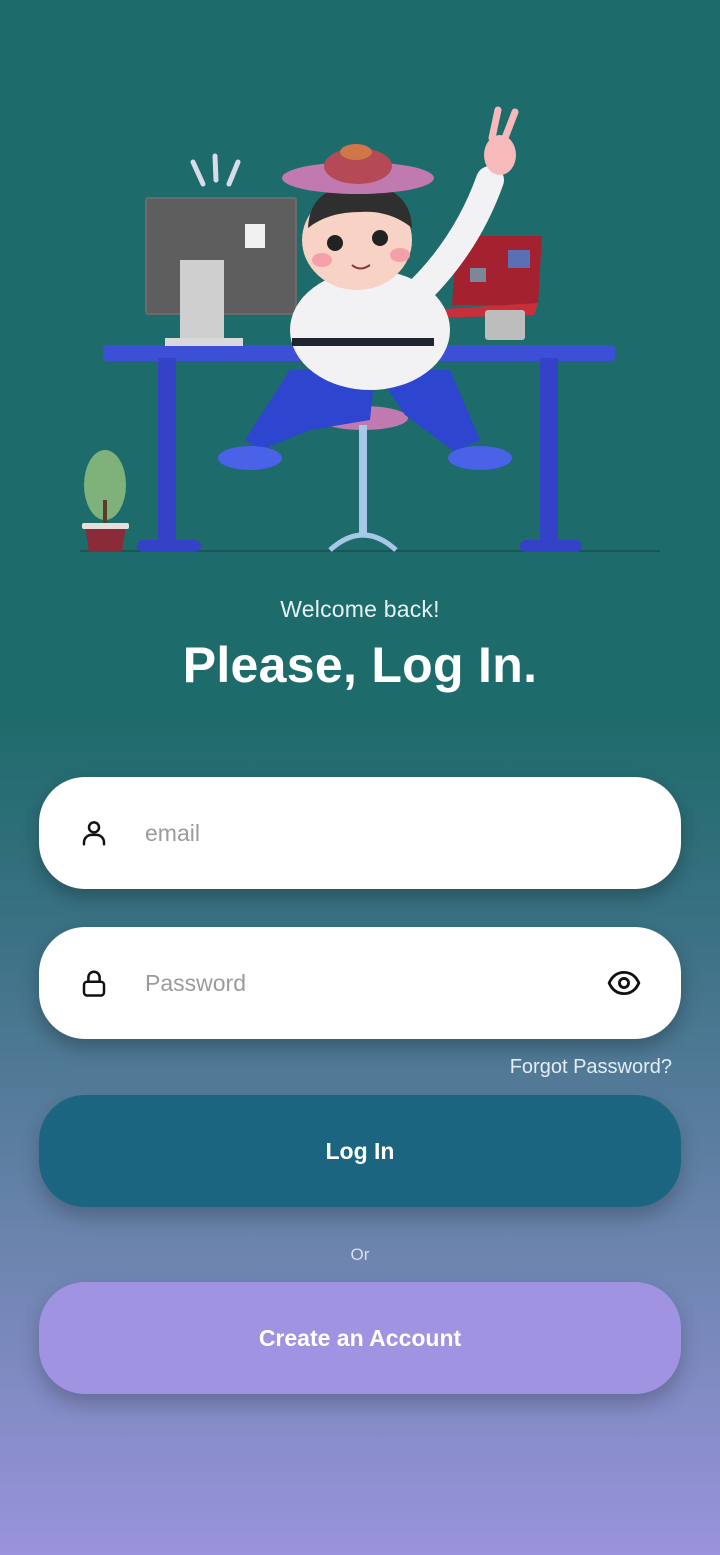  What do you see at coordinates (360, 665) in the screenshot?
I see `page-title: Please, Log In.` at bounding box center [360, 665].